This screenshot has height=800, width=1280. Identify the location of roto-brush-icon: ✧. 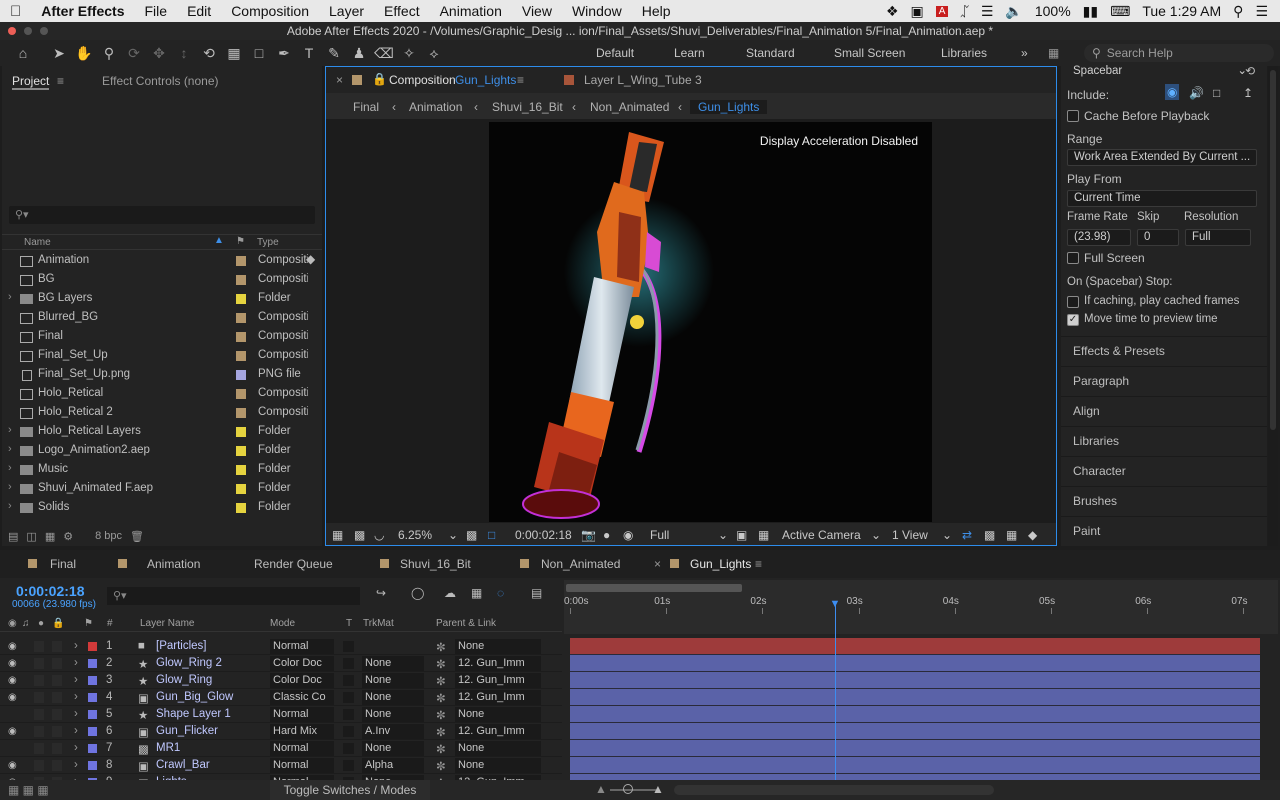
(409, 53).